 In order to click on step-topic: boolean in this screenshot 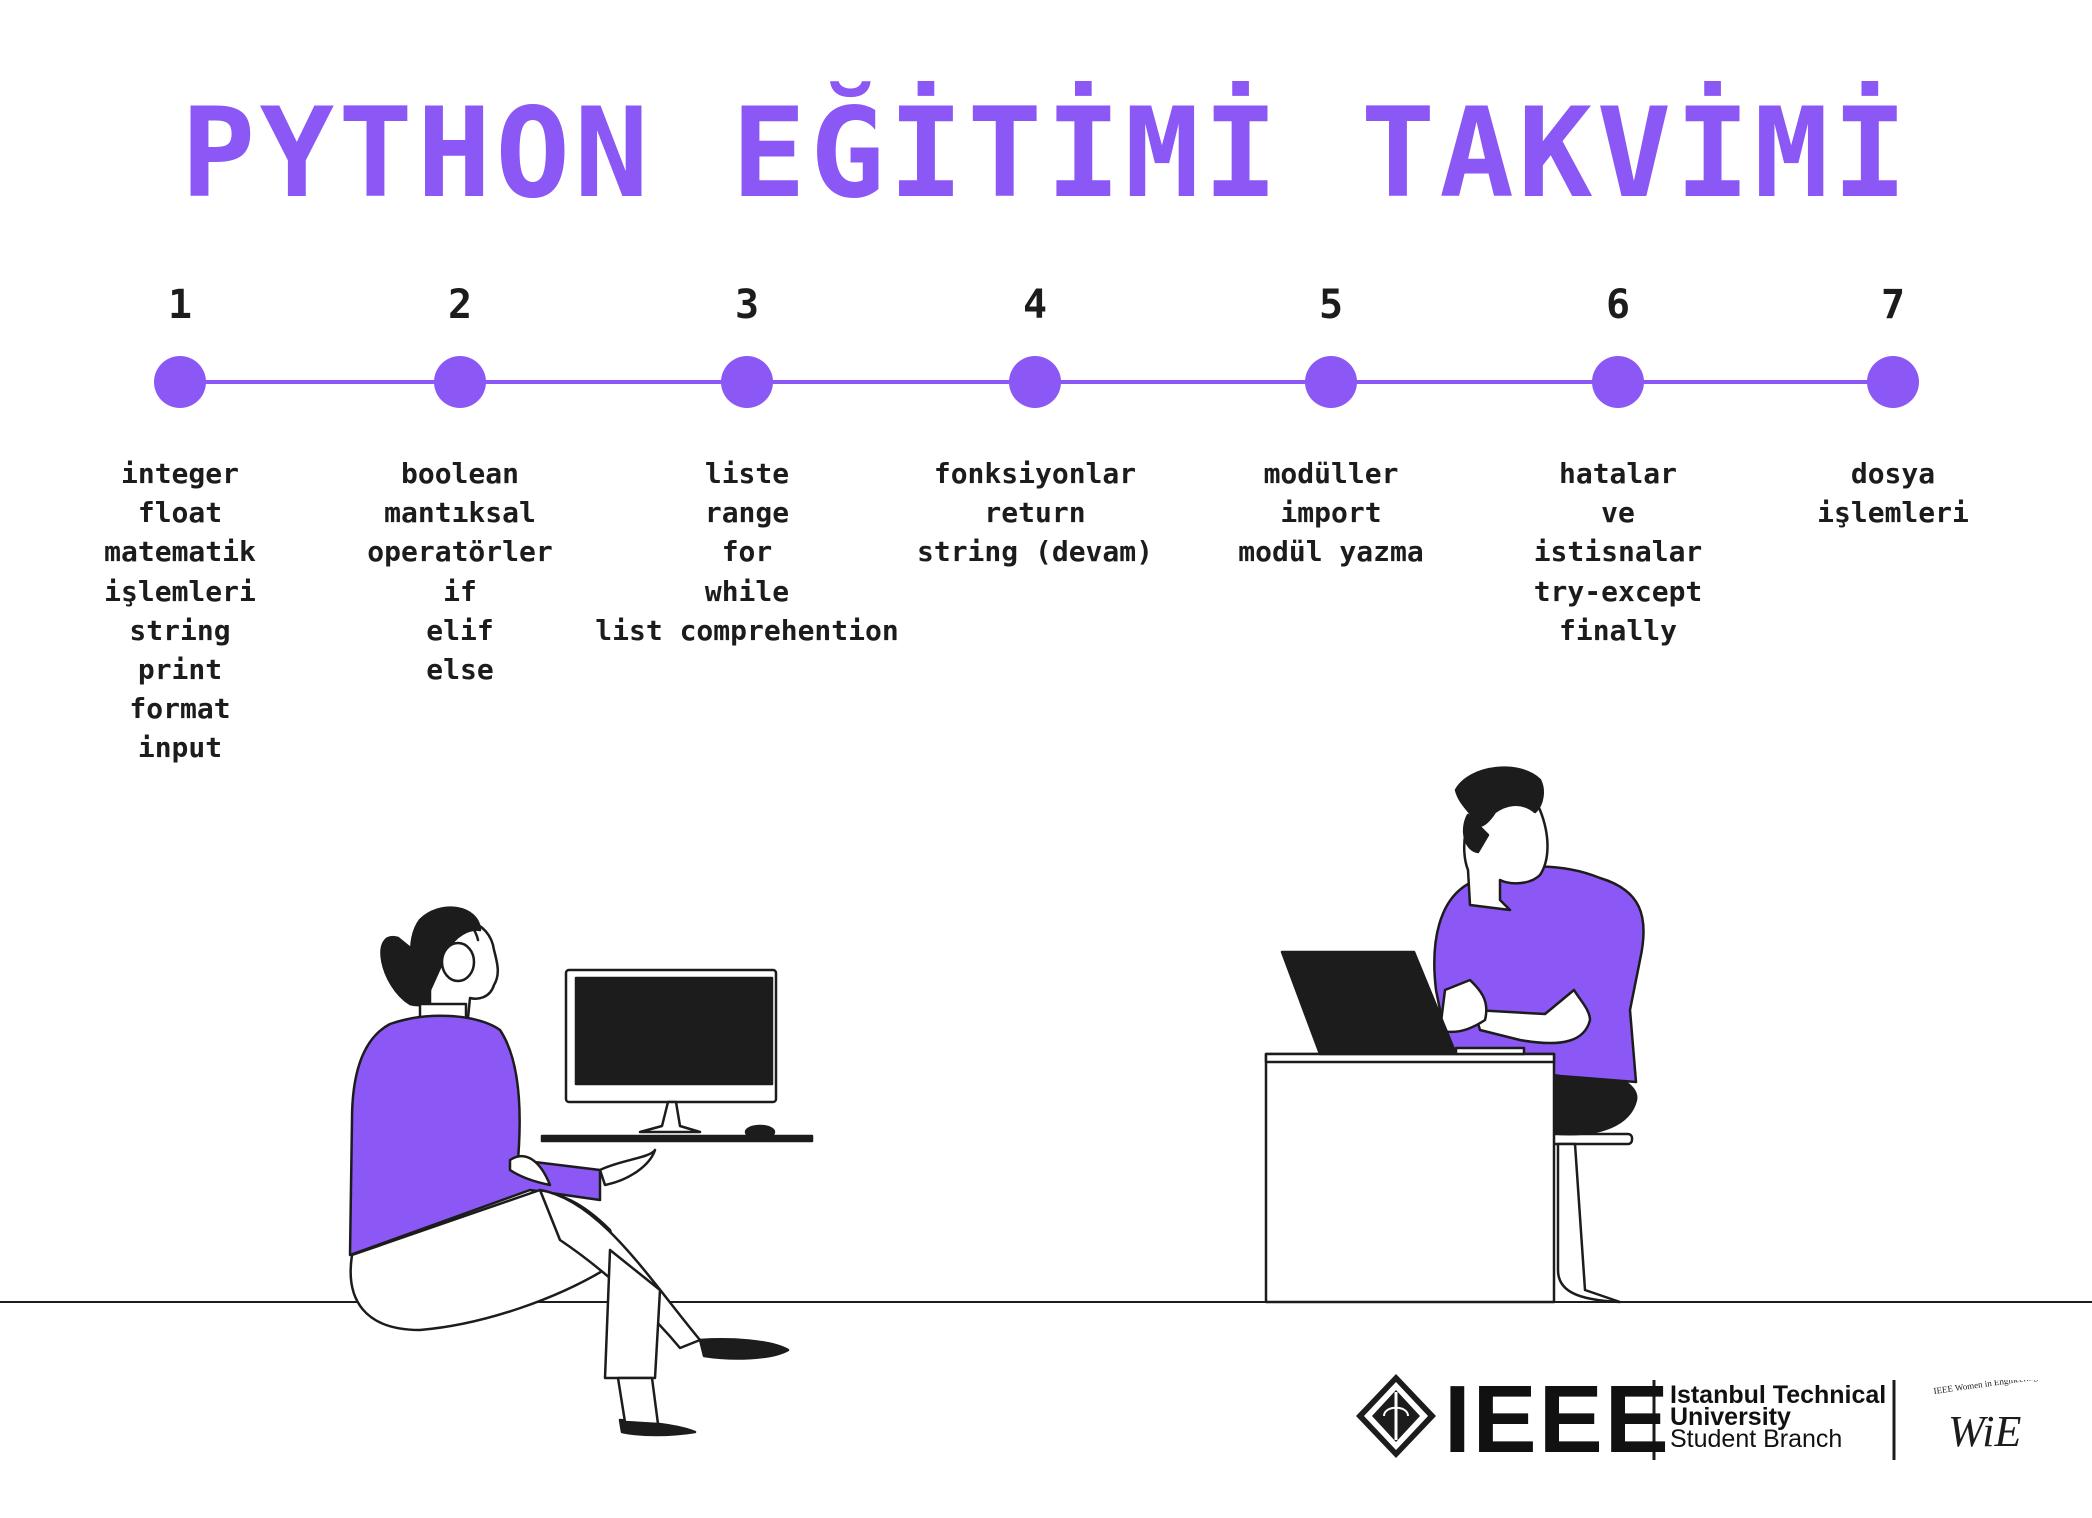, I will do `click(459, 473)`.